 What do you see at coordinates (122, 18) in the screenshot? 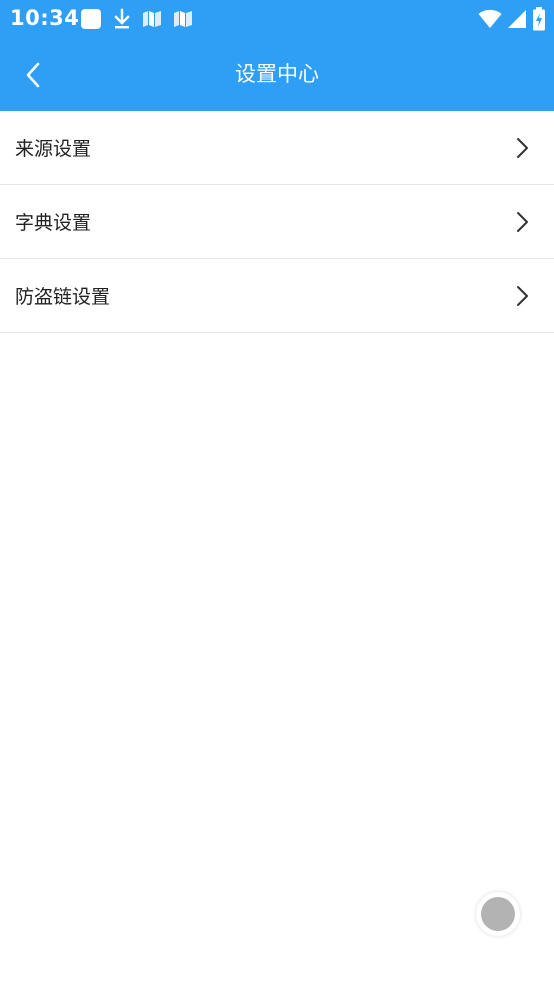
I see `download-icon` at bounding box center [122, 18].